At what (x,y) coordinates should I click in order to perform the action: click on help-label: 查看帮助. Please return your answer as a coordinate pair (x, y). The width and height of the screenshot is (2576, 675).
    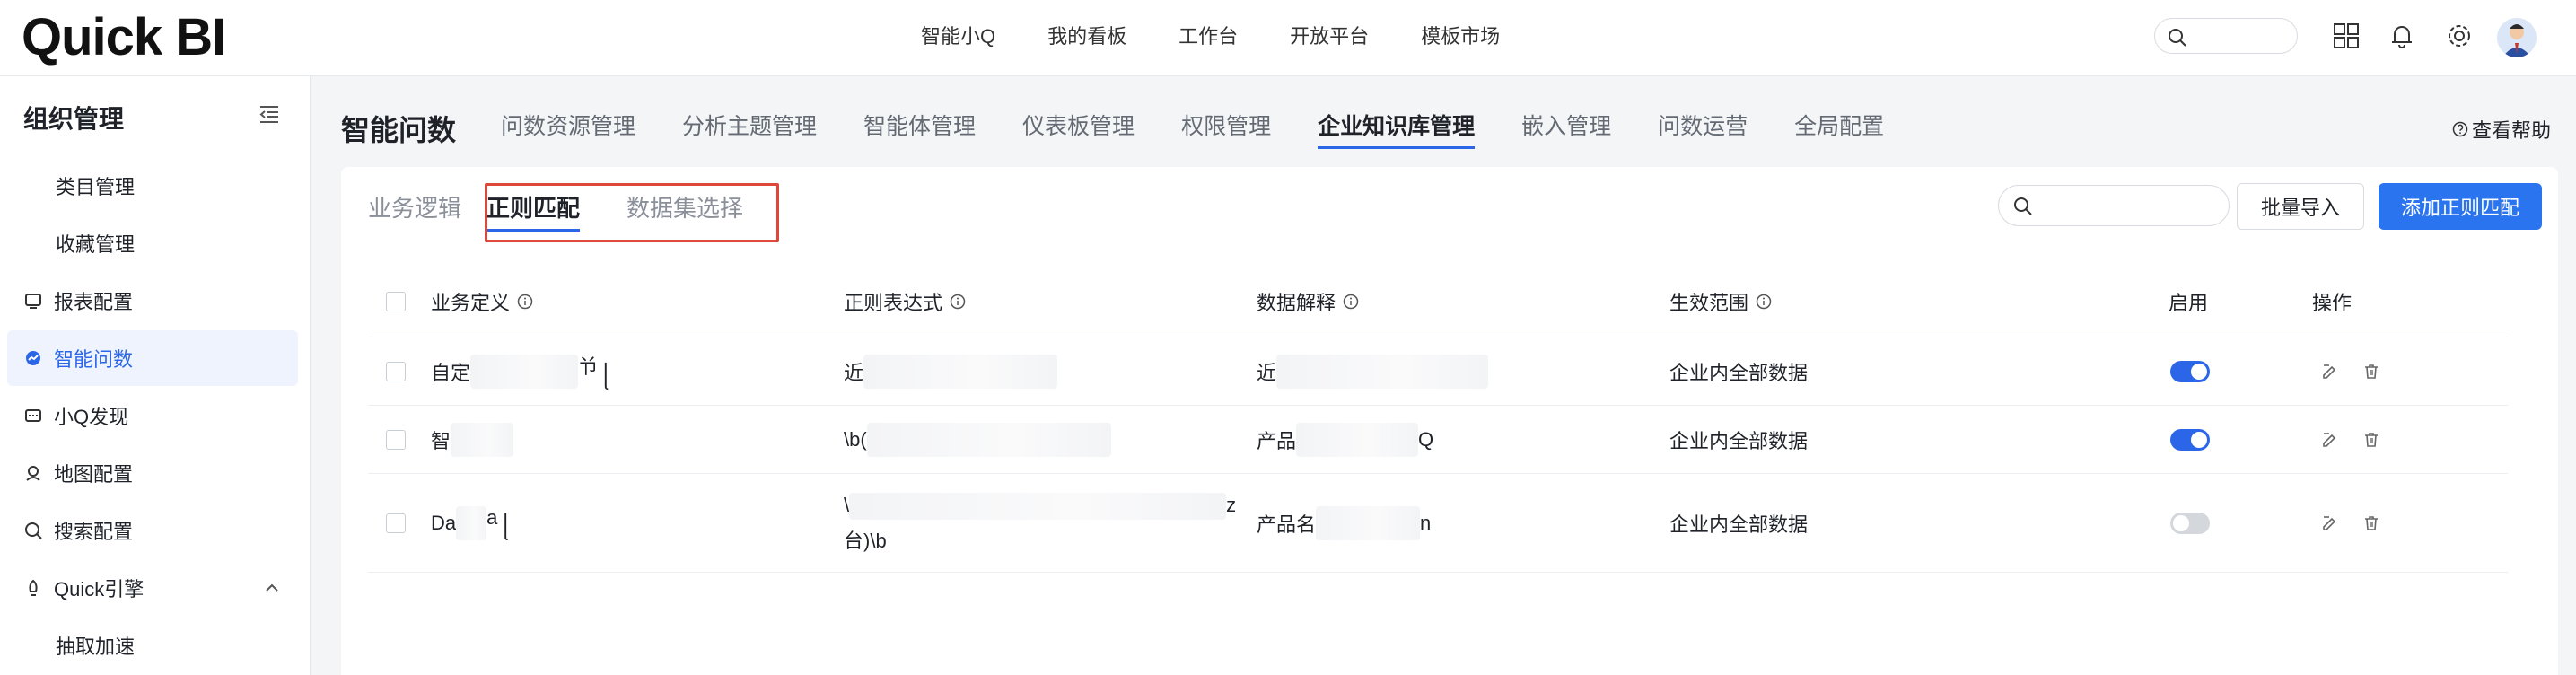
    Looking at the image, I should click on (2511, 130).